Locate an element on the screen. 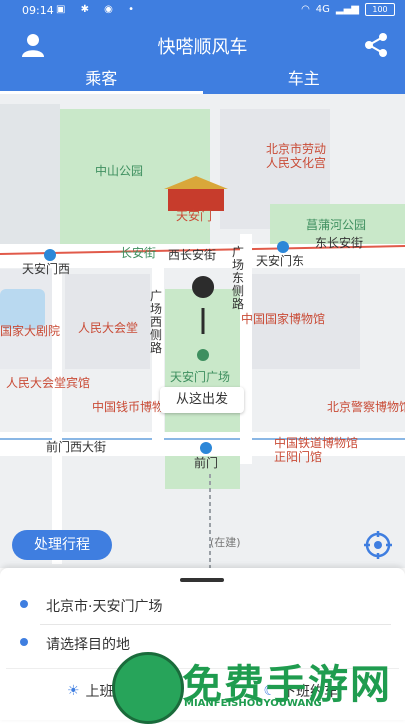 This screenshot has height=724, width=405. label-tiananmen-square: 天安门广场 is located at coordinates (200, 376).